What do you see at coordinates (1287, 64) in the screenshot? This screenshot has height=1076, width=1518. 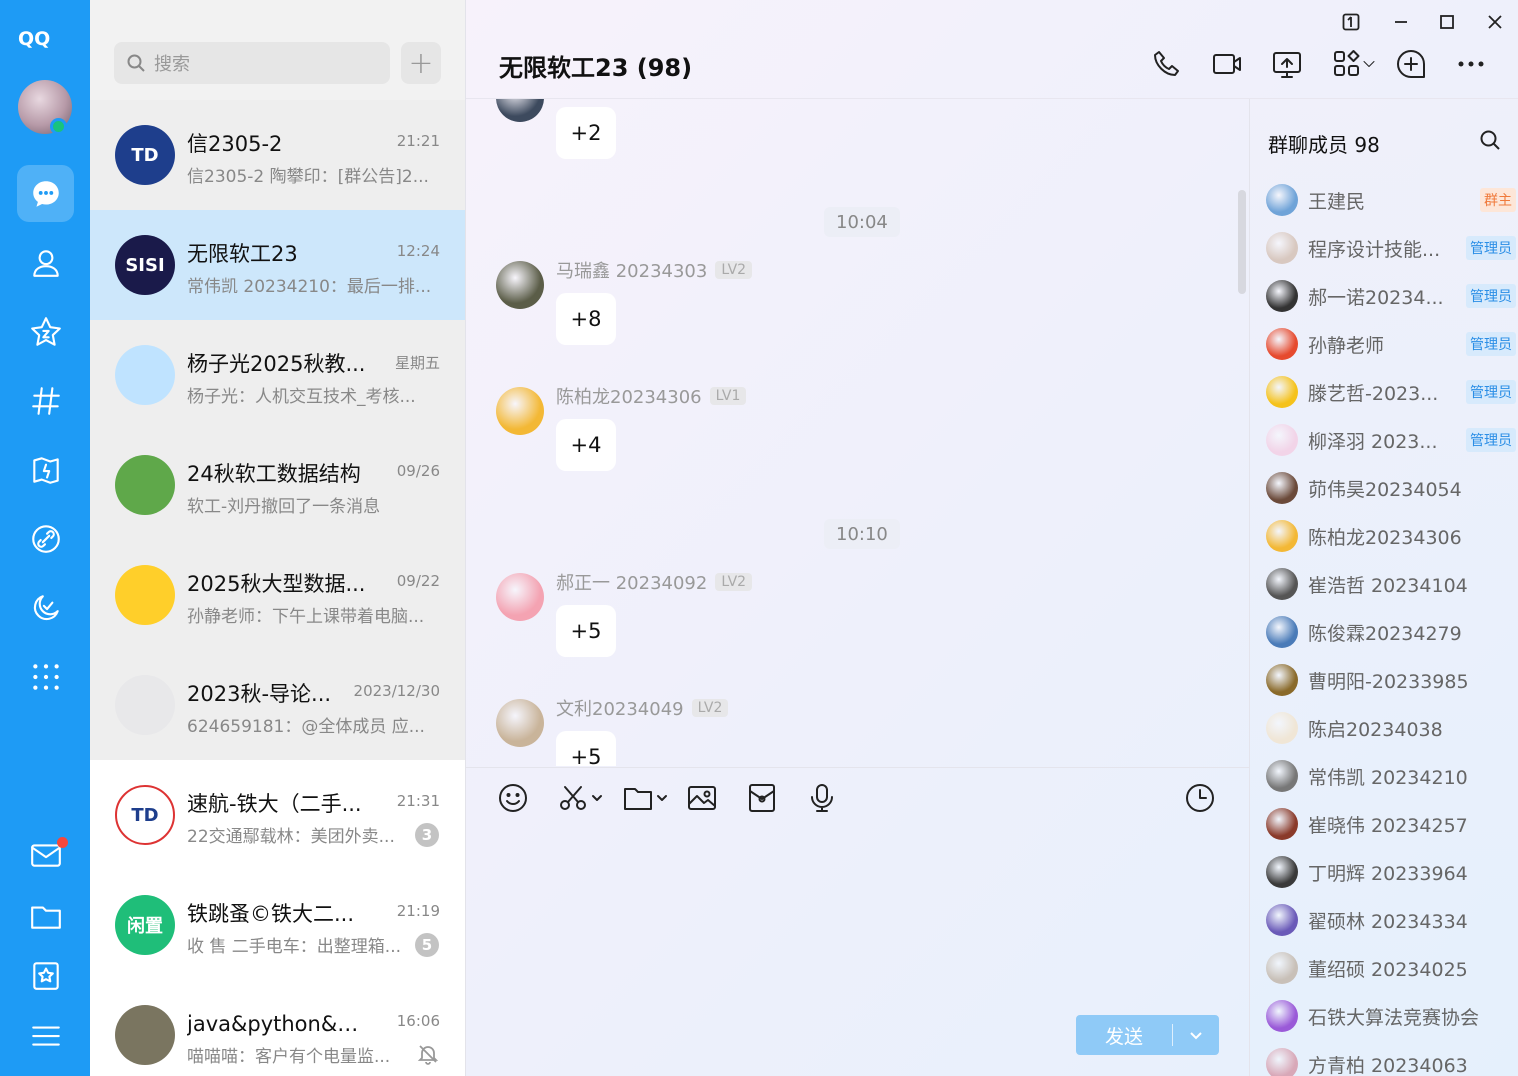 I see `screen-share-icon` at bounding box center [1287, 64].